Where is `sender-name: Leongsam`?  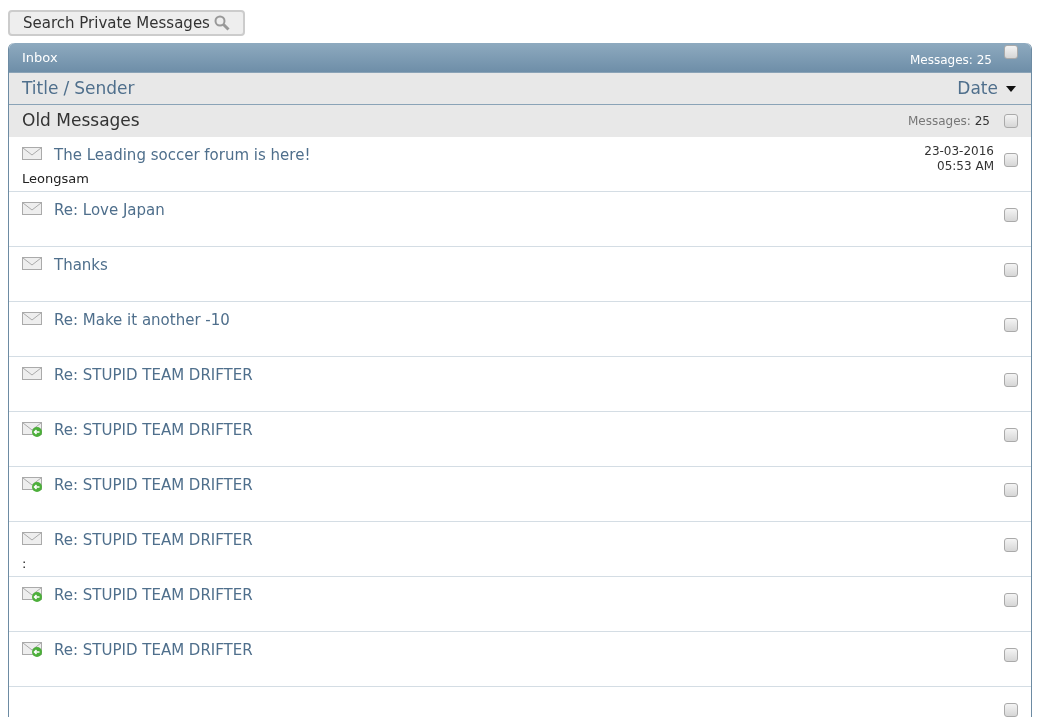
sender-name: Leongsam is located at coordinates (55, 178).